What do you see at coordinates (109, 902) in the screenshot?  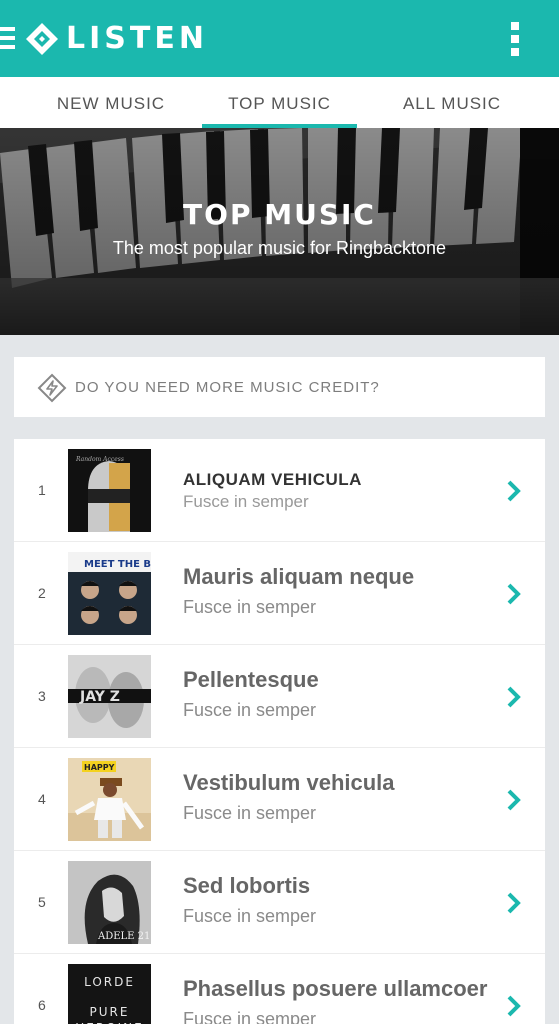 I see `album-cover: ADELE 21` at bounding box center [109, 902].